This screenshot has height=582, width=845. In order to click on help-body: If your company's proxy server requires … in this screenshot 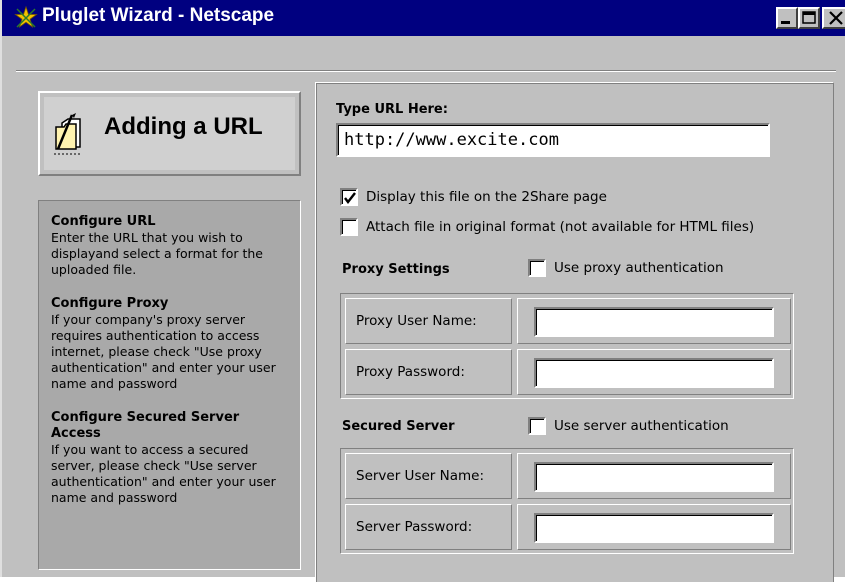, I will do `click(171, 352)`.